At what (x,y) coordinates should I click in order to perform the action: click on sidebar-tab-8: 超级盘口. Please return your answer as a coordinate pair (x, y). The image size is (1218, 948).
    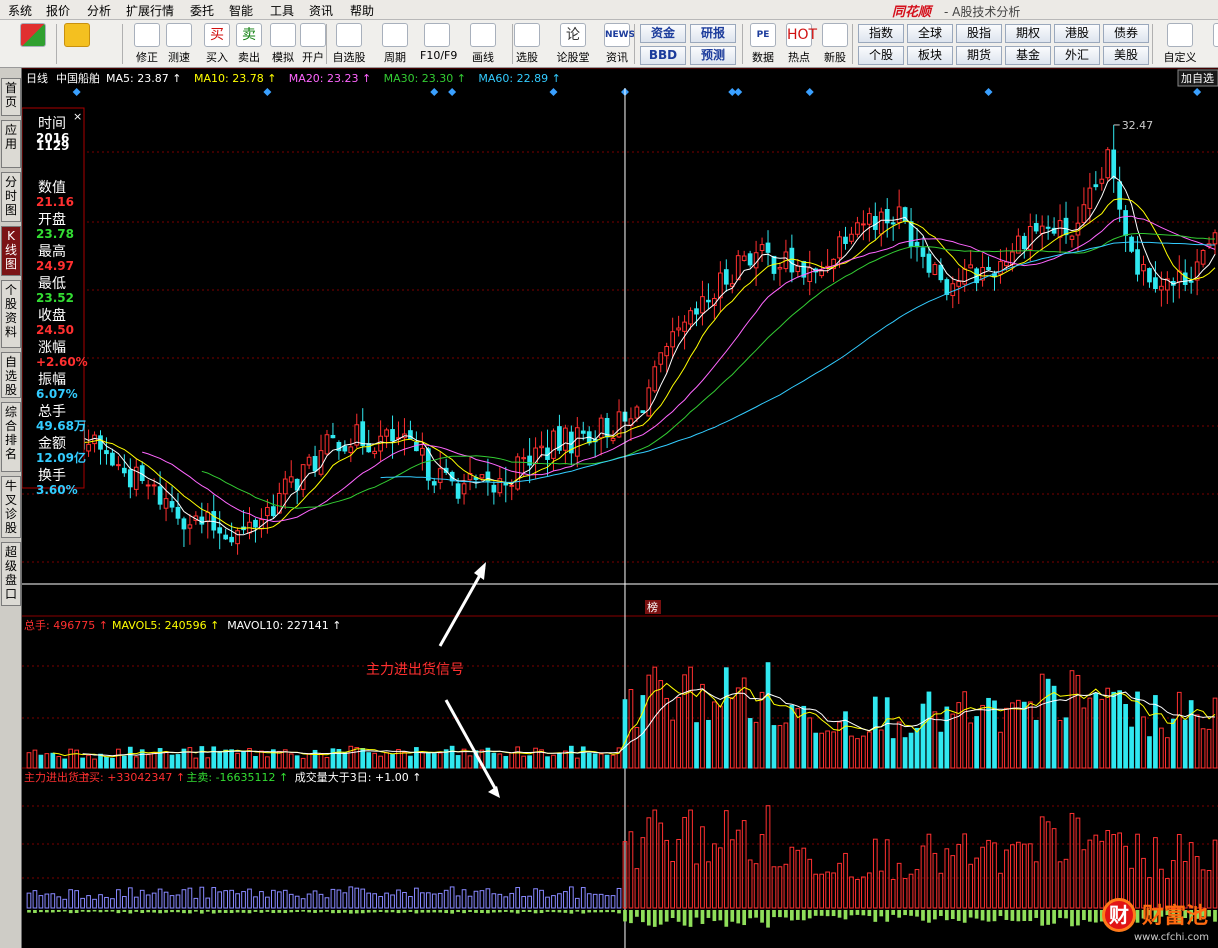
    Looking at the image, I should click on (11, 574).